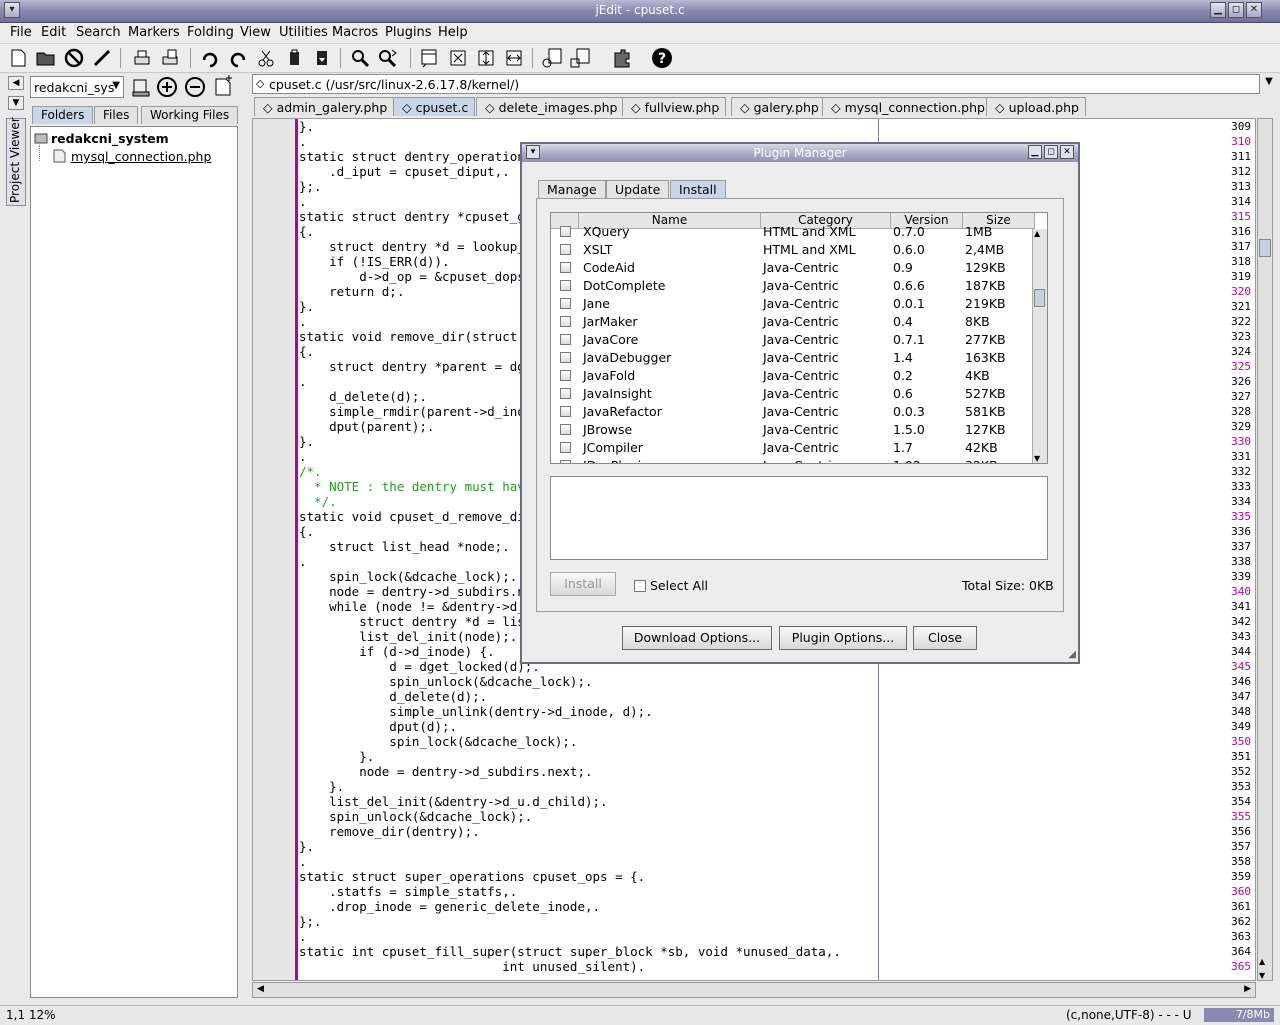  I want to click on menu-utilities: Utilities, so click(303, 32).